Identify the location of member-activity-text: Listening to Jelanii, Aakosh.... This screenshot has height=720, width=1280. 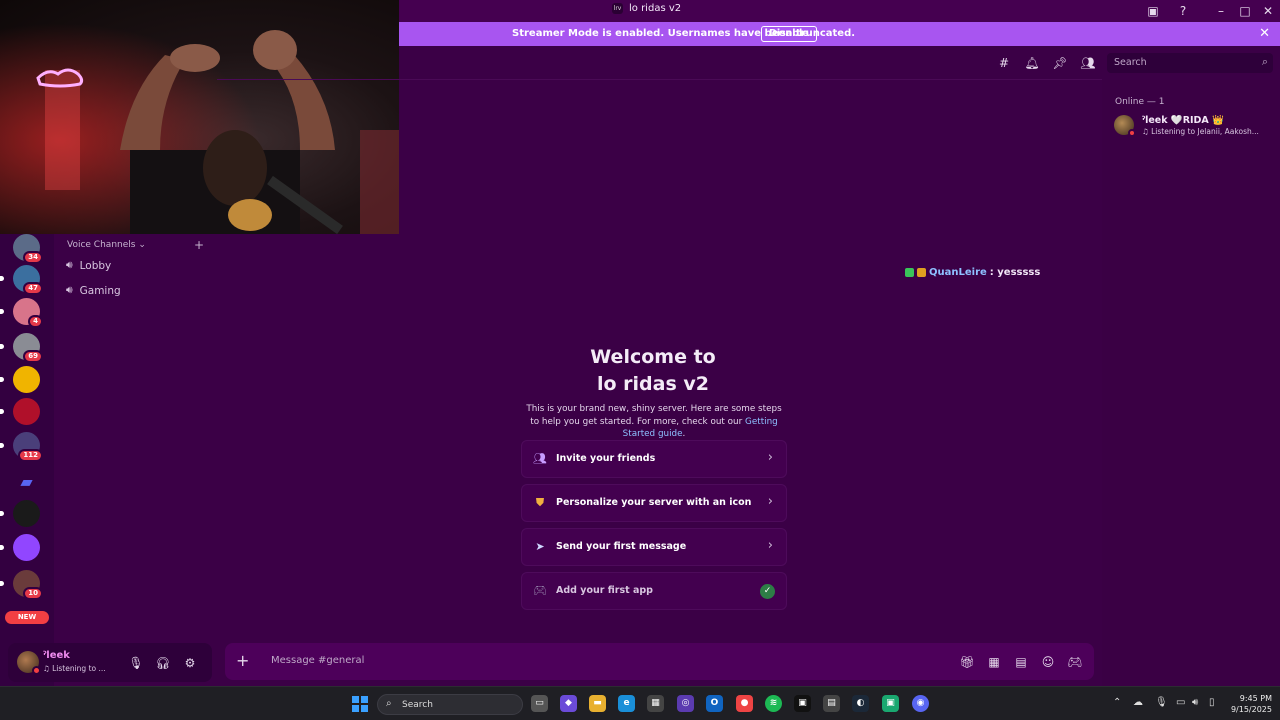
(1205, 131).